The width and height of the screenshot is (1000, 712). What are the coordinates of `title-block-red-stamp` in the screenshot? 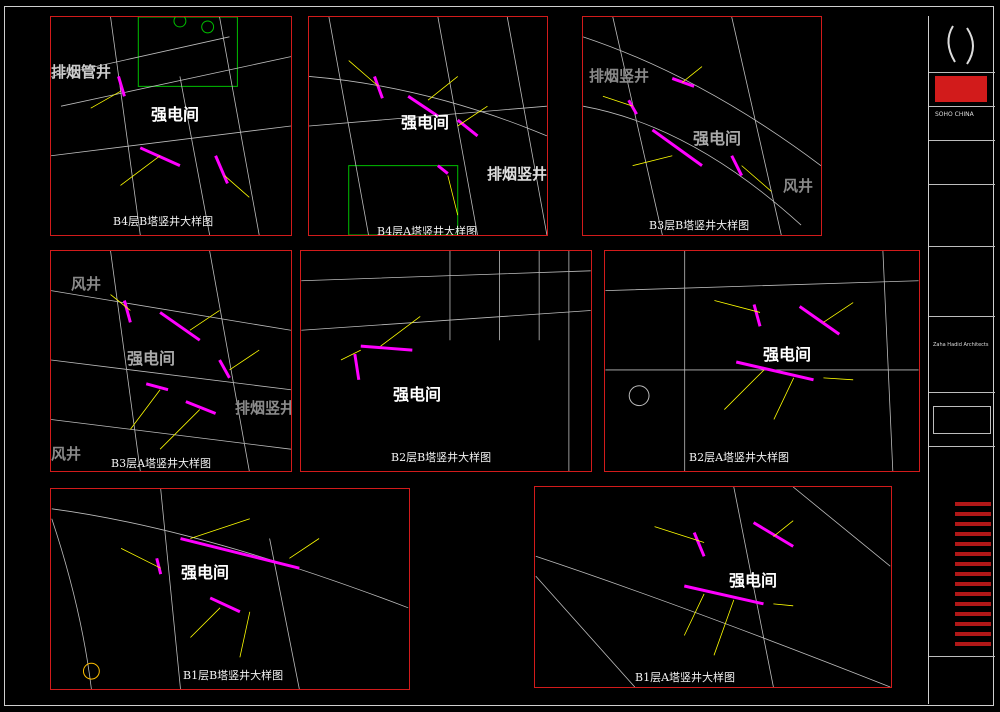 It's located at (961, 89).